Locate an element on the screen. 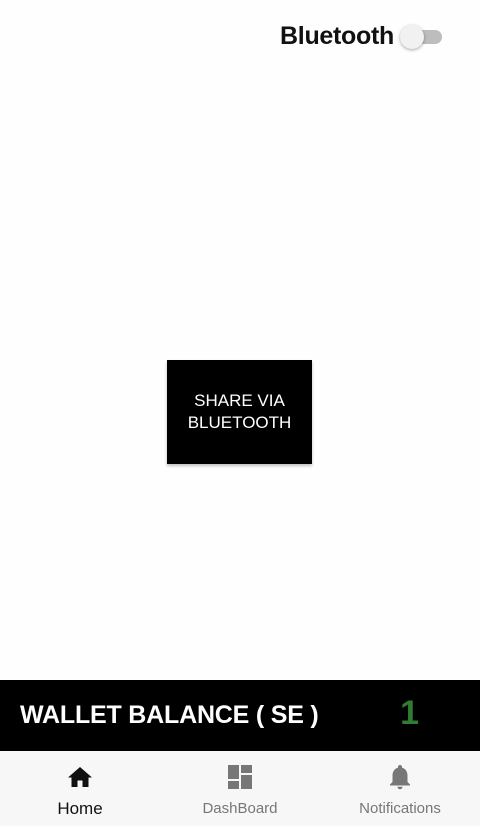 This screenshot has width=480, height=826. nav-item-notifications: Notifications is located at coordinates (400, 788).